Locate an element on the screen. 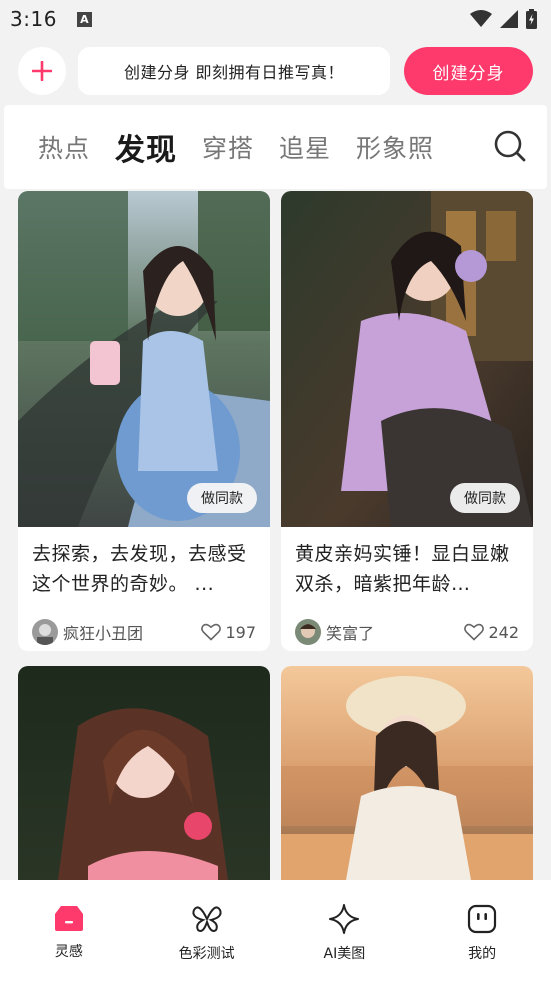 This screenshot has height=981, width=551. status-icons is located at coordinates (503, 19).